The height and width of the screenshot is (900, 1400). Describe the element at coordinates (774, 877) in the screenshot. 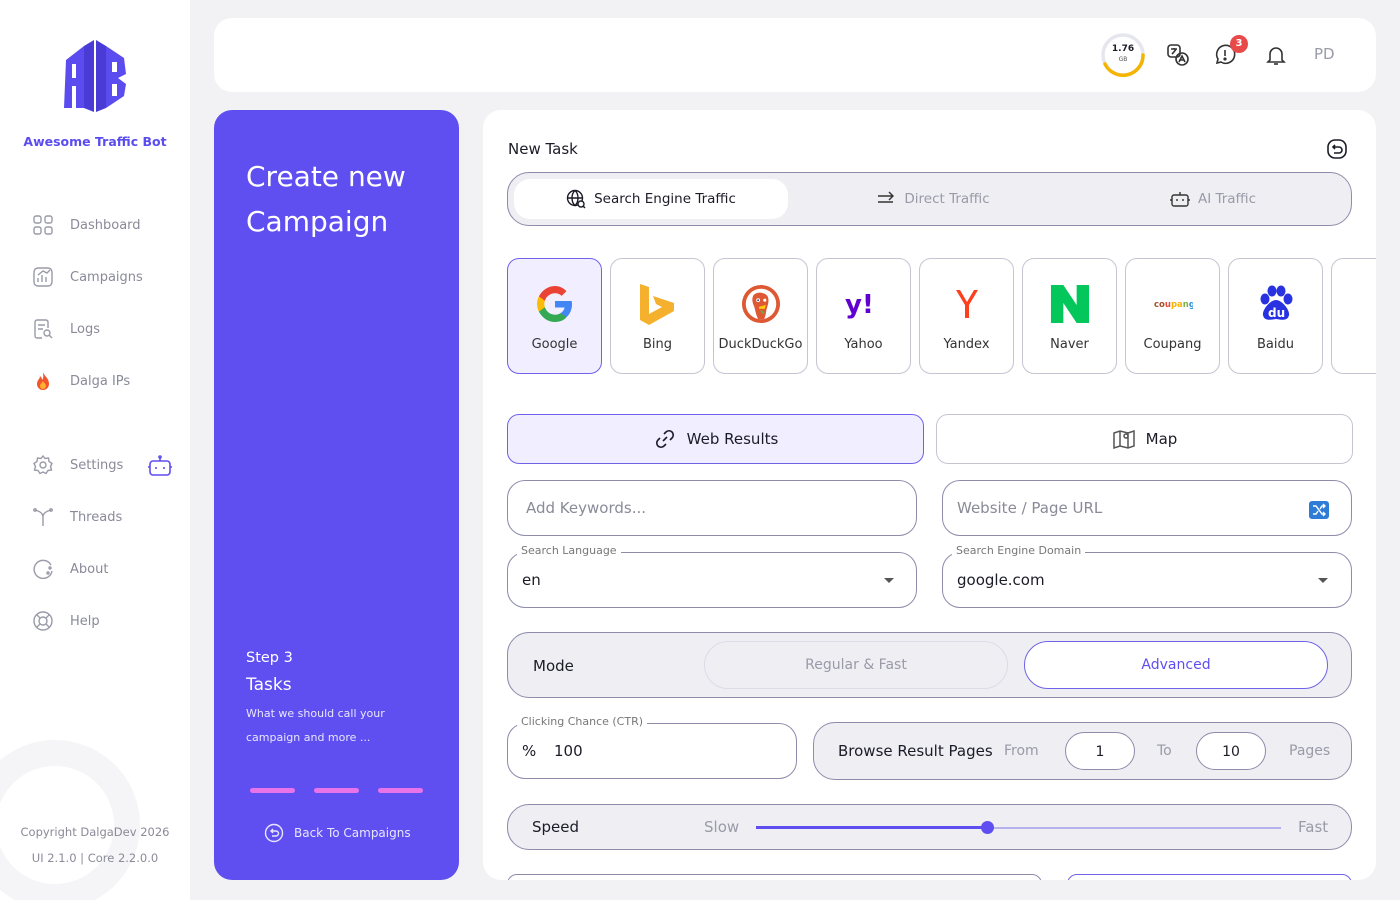

I see `next-field-left` at that location.